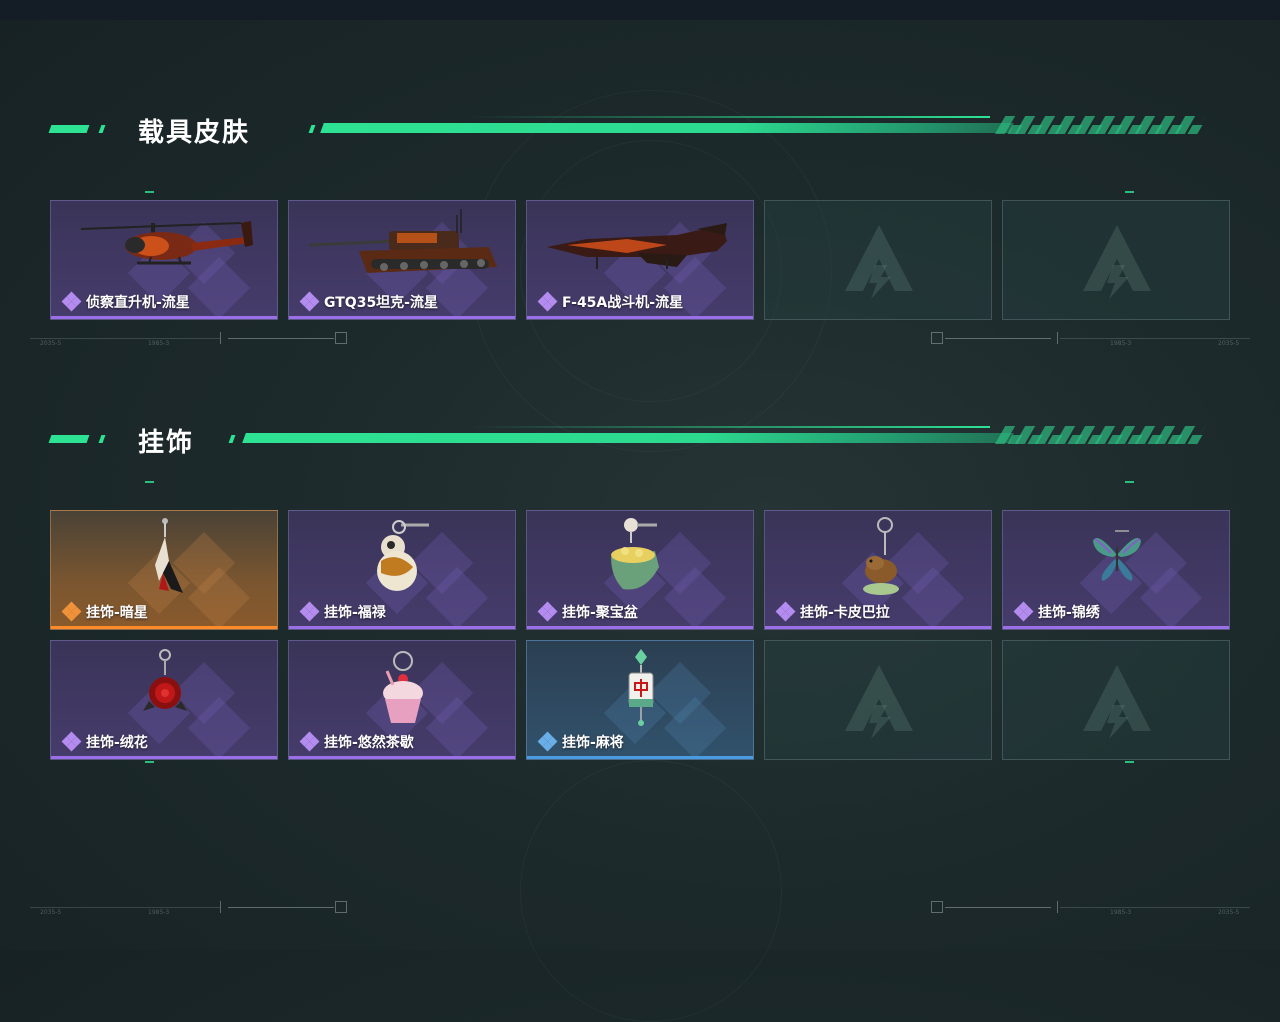 The width and height of the screenshot is (1280, 1022). Describe the element at coordinates (640, 10) in the screenshot. I see `top-strip` at that location.